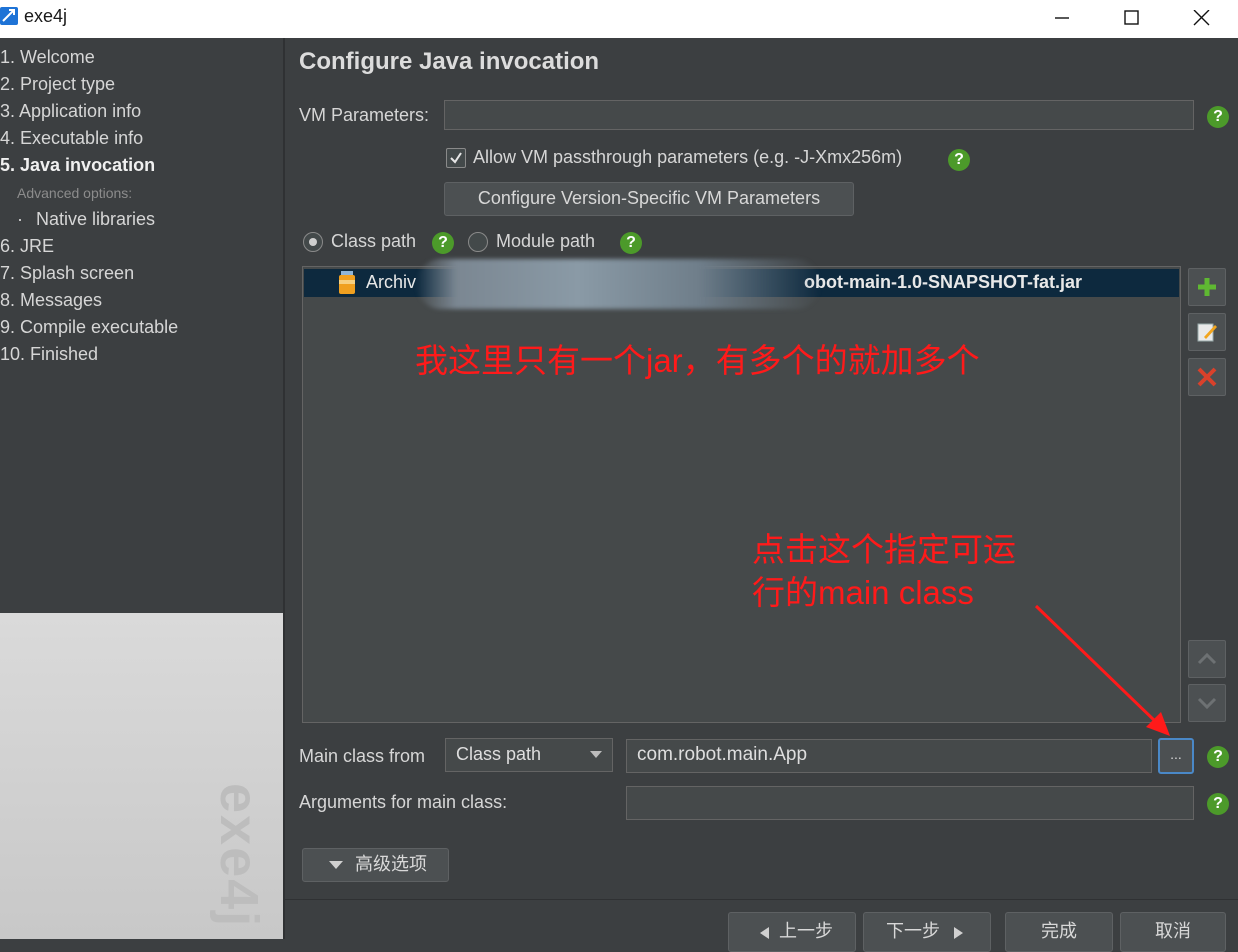 The height and width of the screenshot is (952, 1238). Describe the element at coordinates (1173, 932) in the screenshot. I see `cancel-button: 取消` at that location.